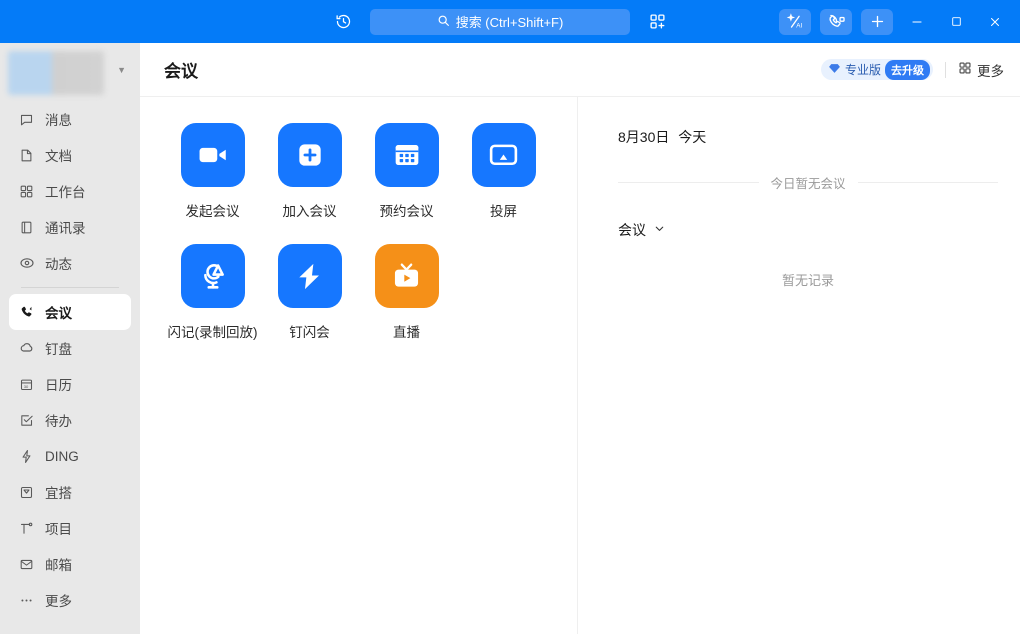 Image resolution: width=1020 pixels, height=634 pixels. I want to click on document-icon, so click(26, 155).